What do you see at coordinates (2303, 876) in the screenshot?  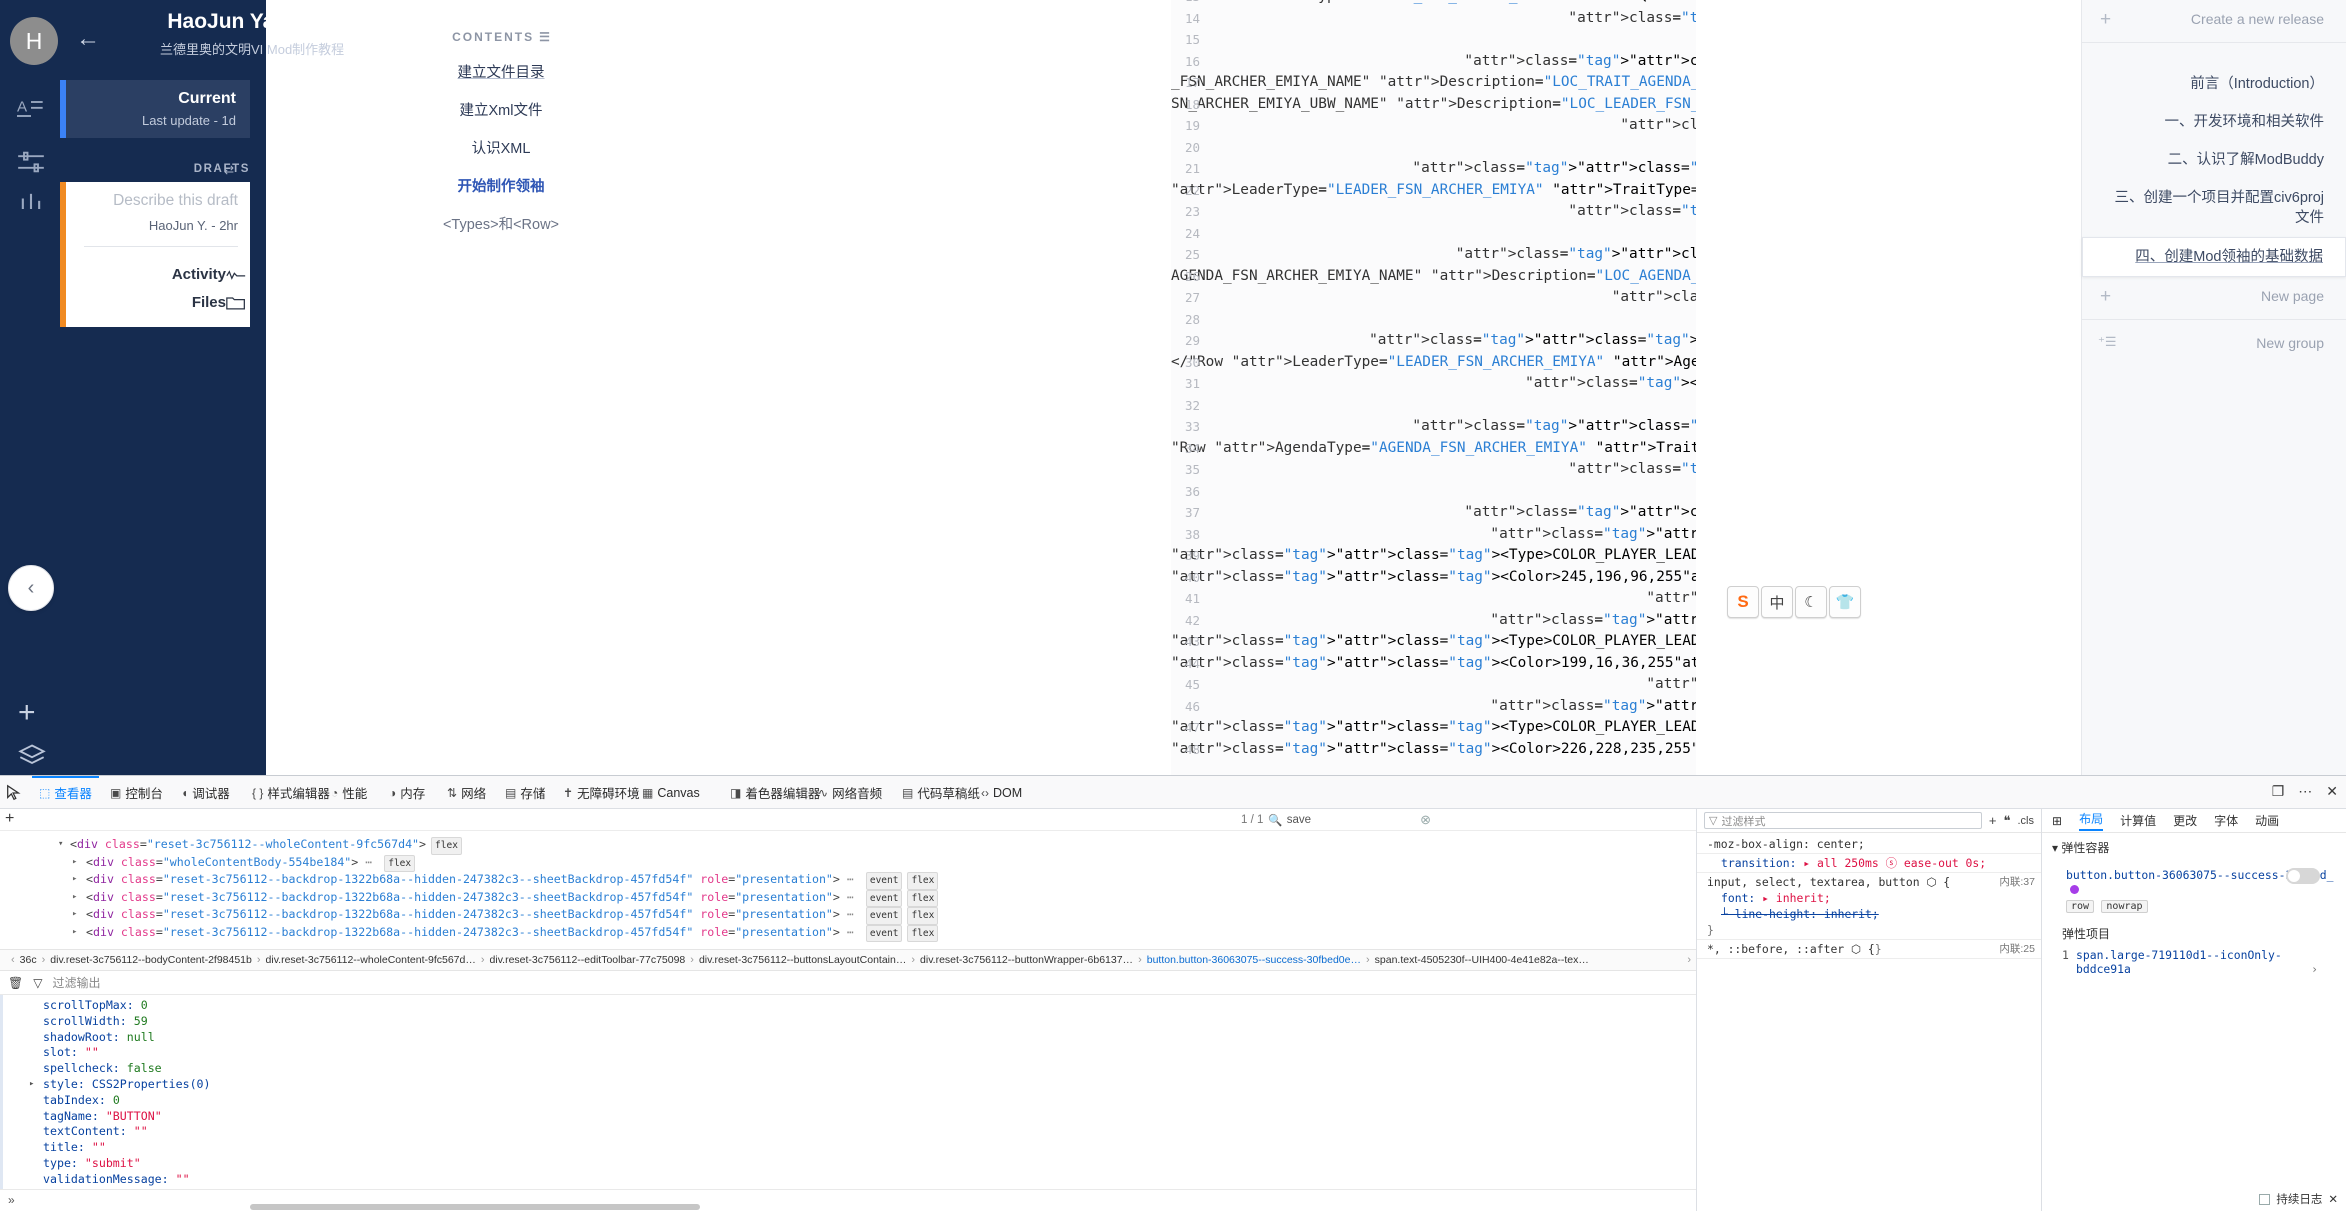 I see `flex-overlay-toggle` at bounding box center [2303, 876].